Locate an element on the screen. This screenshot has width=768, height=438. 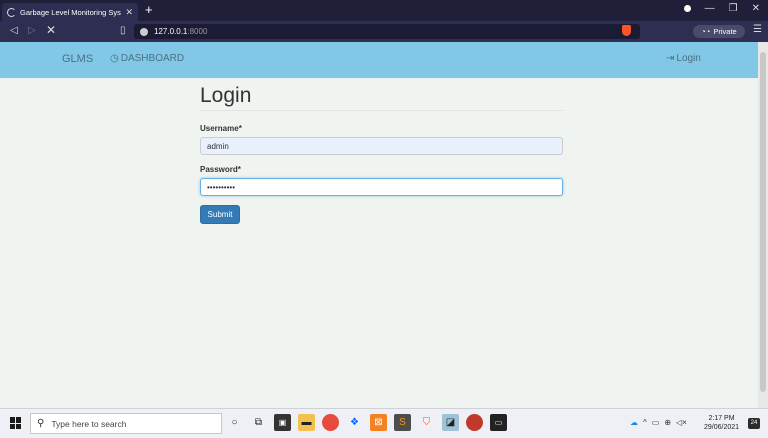
notification-center-icon: 24 is located at coordinates (754, 423).